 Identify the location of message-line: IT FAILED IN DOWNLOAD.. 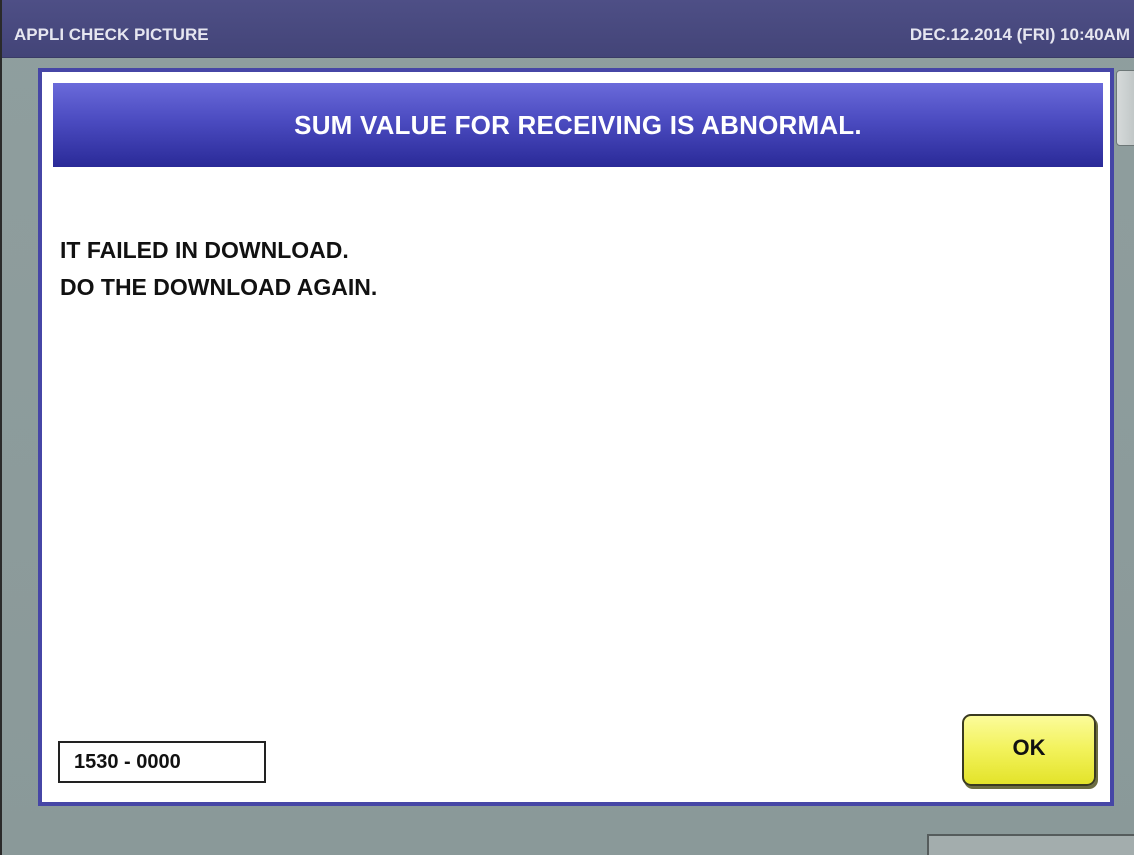
(204, 250).